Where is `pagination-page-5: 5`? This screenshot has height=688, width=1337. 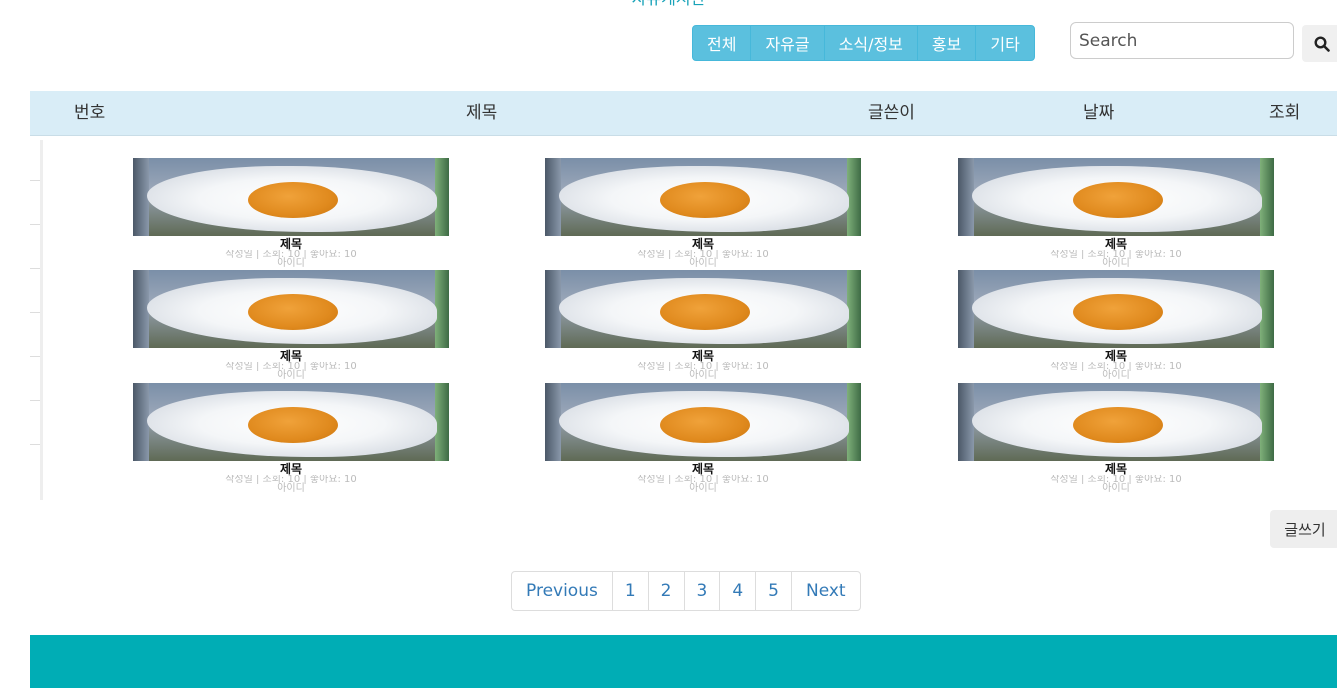
pagination-page-5: 5 is located at coordinates (774, 591).